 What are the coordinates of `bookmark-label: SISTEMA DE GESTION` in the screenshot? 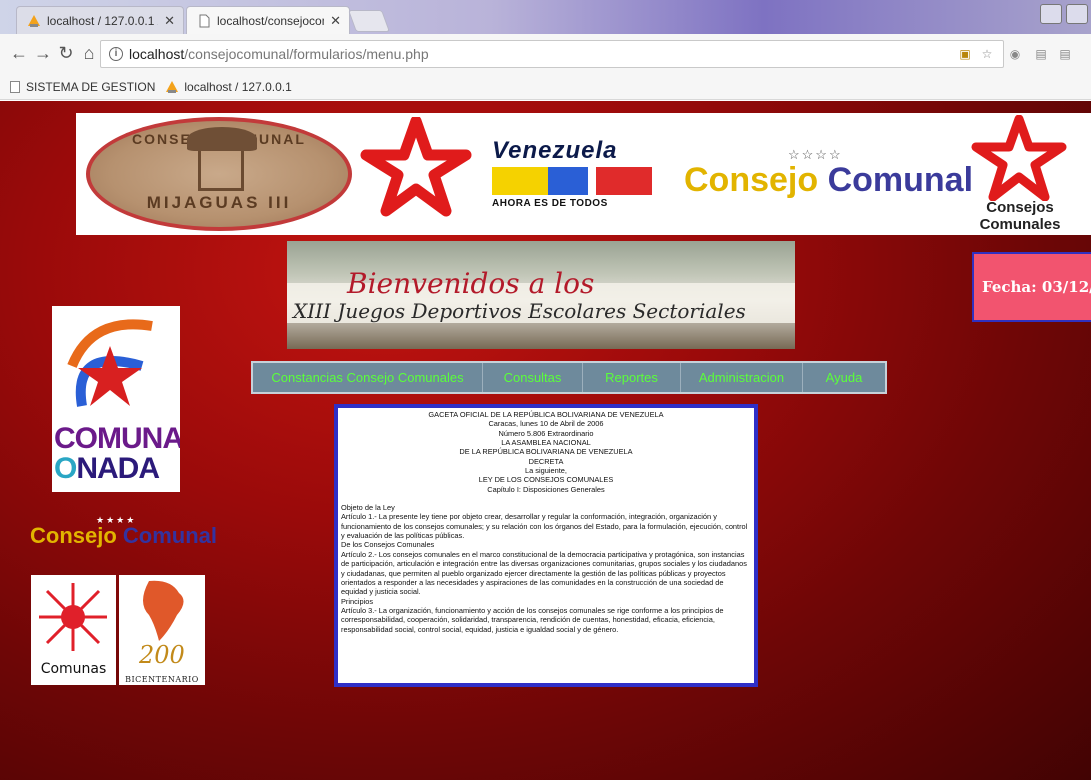 It's located at (91, 86).